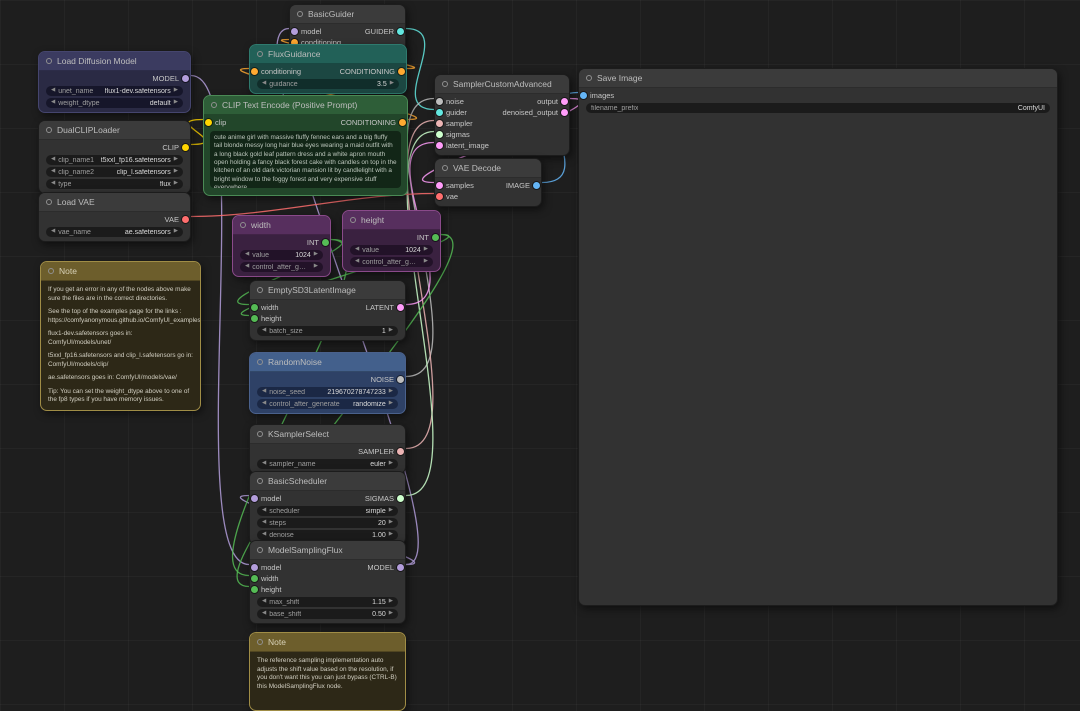  Describe the element at coordinates (327, 331) in the screenshot. I see `widget-batch-size: ◀ batch_size 1 ▶` at that location.